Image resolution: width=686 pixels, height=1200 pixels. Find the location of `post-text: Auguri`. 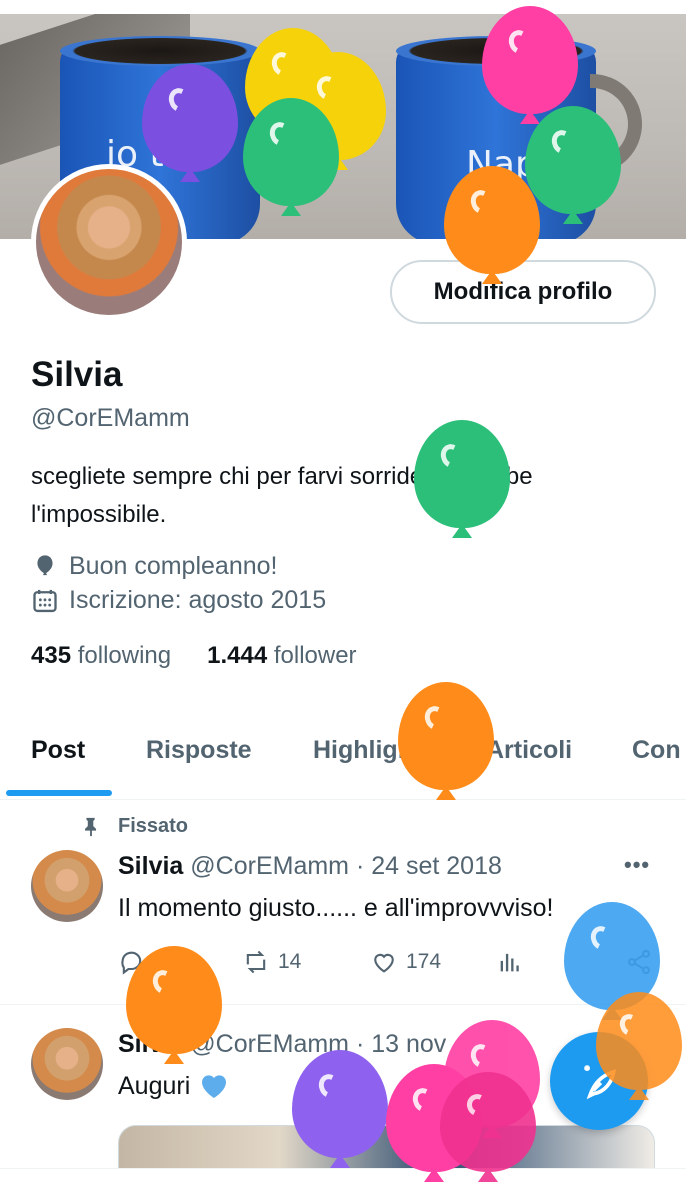

post-text: Auguri is located at coordinates (174, 1086).